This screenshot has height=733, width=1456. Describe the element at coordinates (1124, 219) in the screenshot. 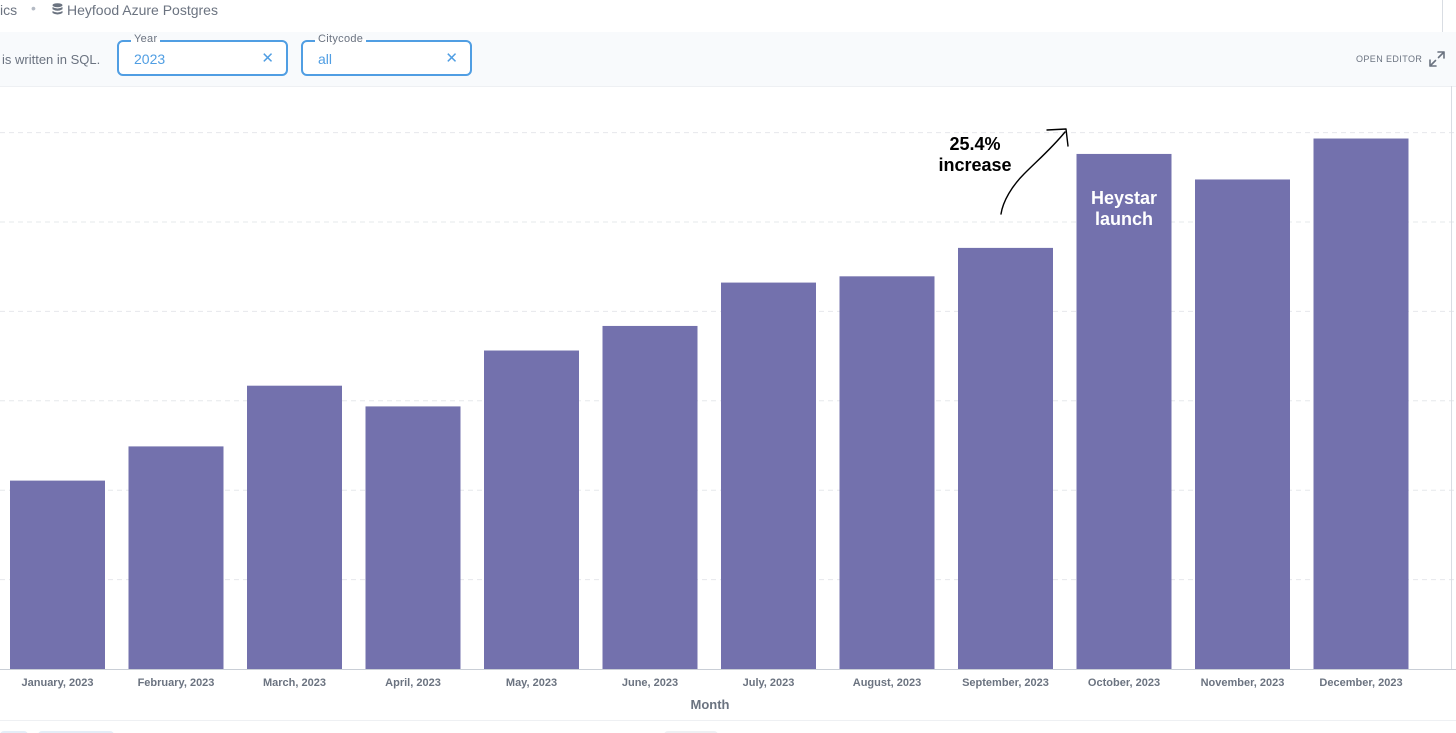

I see `annotation-launch-line2: launch` at that location.